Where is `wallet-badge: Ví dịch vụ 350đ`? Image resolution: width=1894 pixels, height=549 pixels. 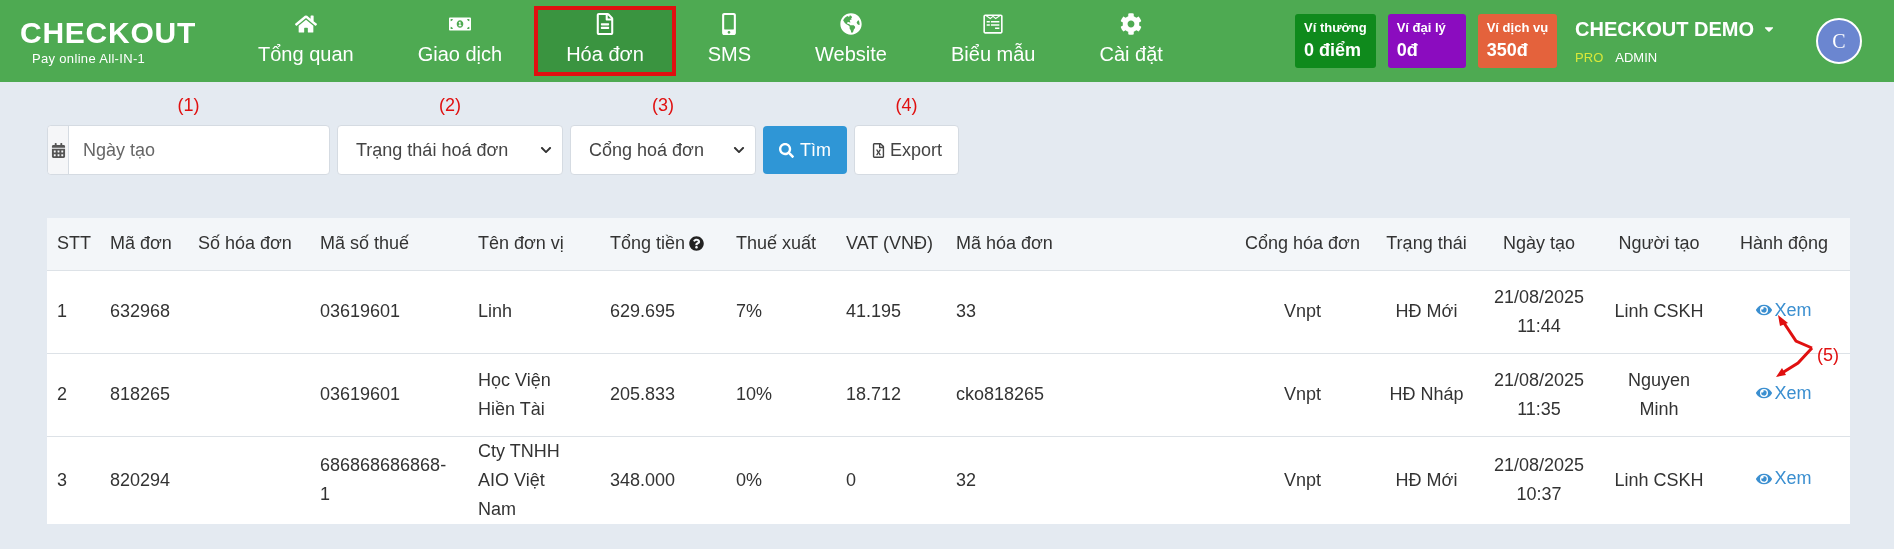
wallet-badge: Ví dịch vụ 350đ is located at coordinates (1517, 41).